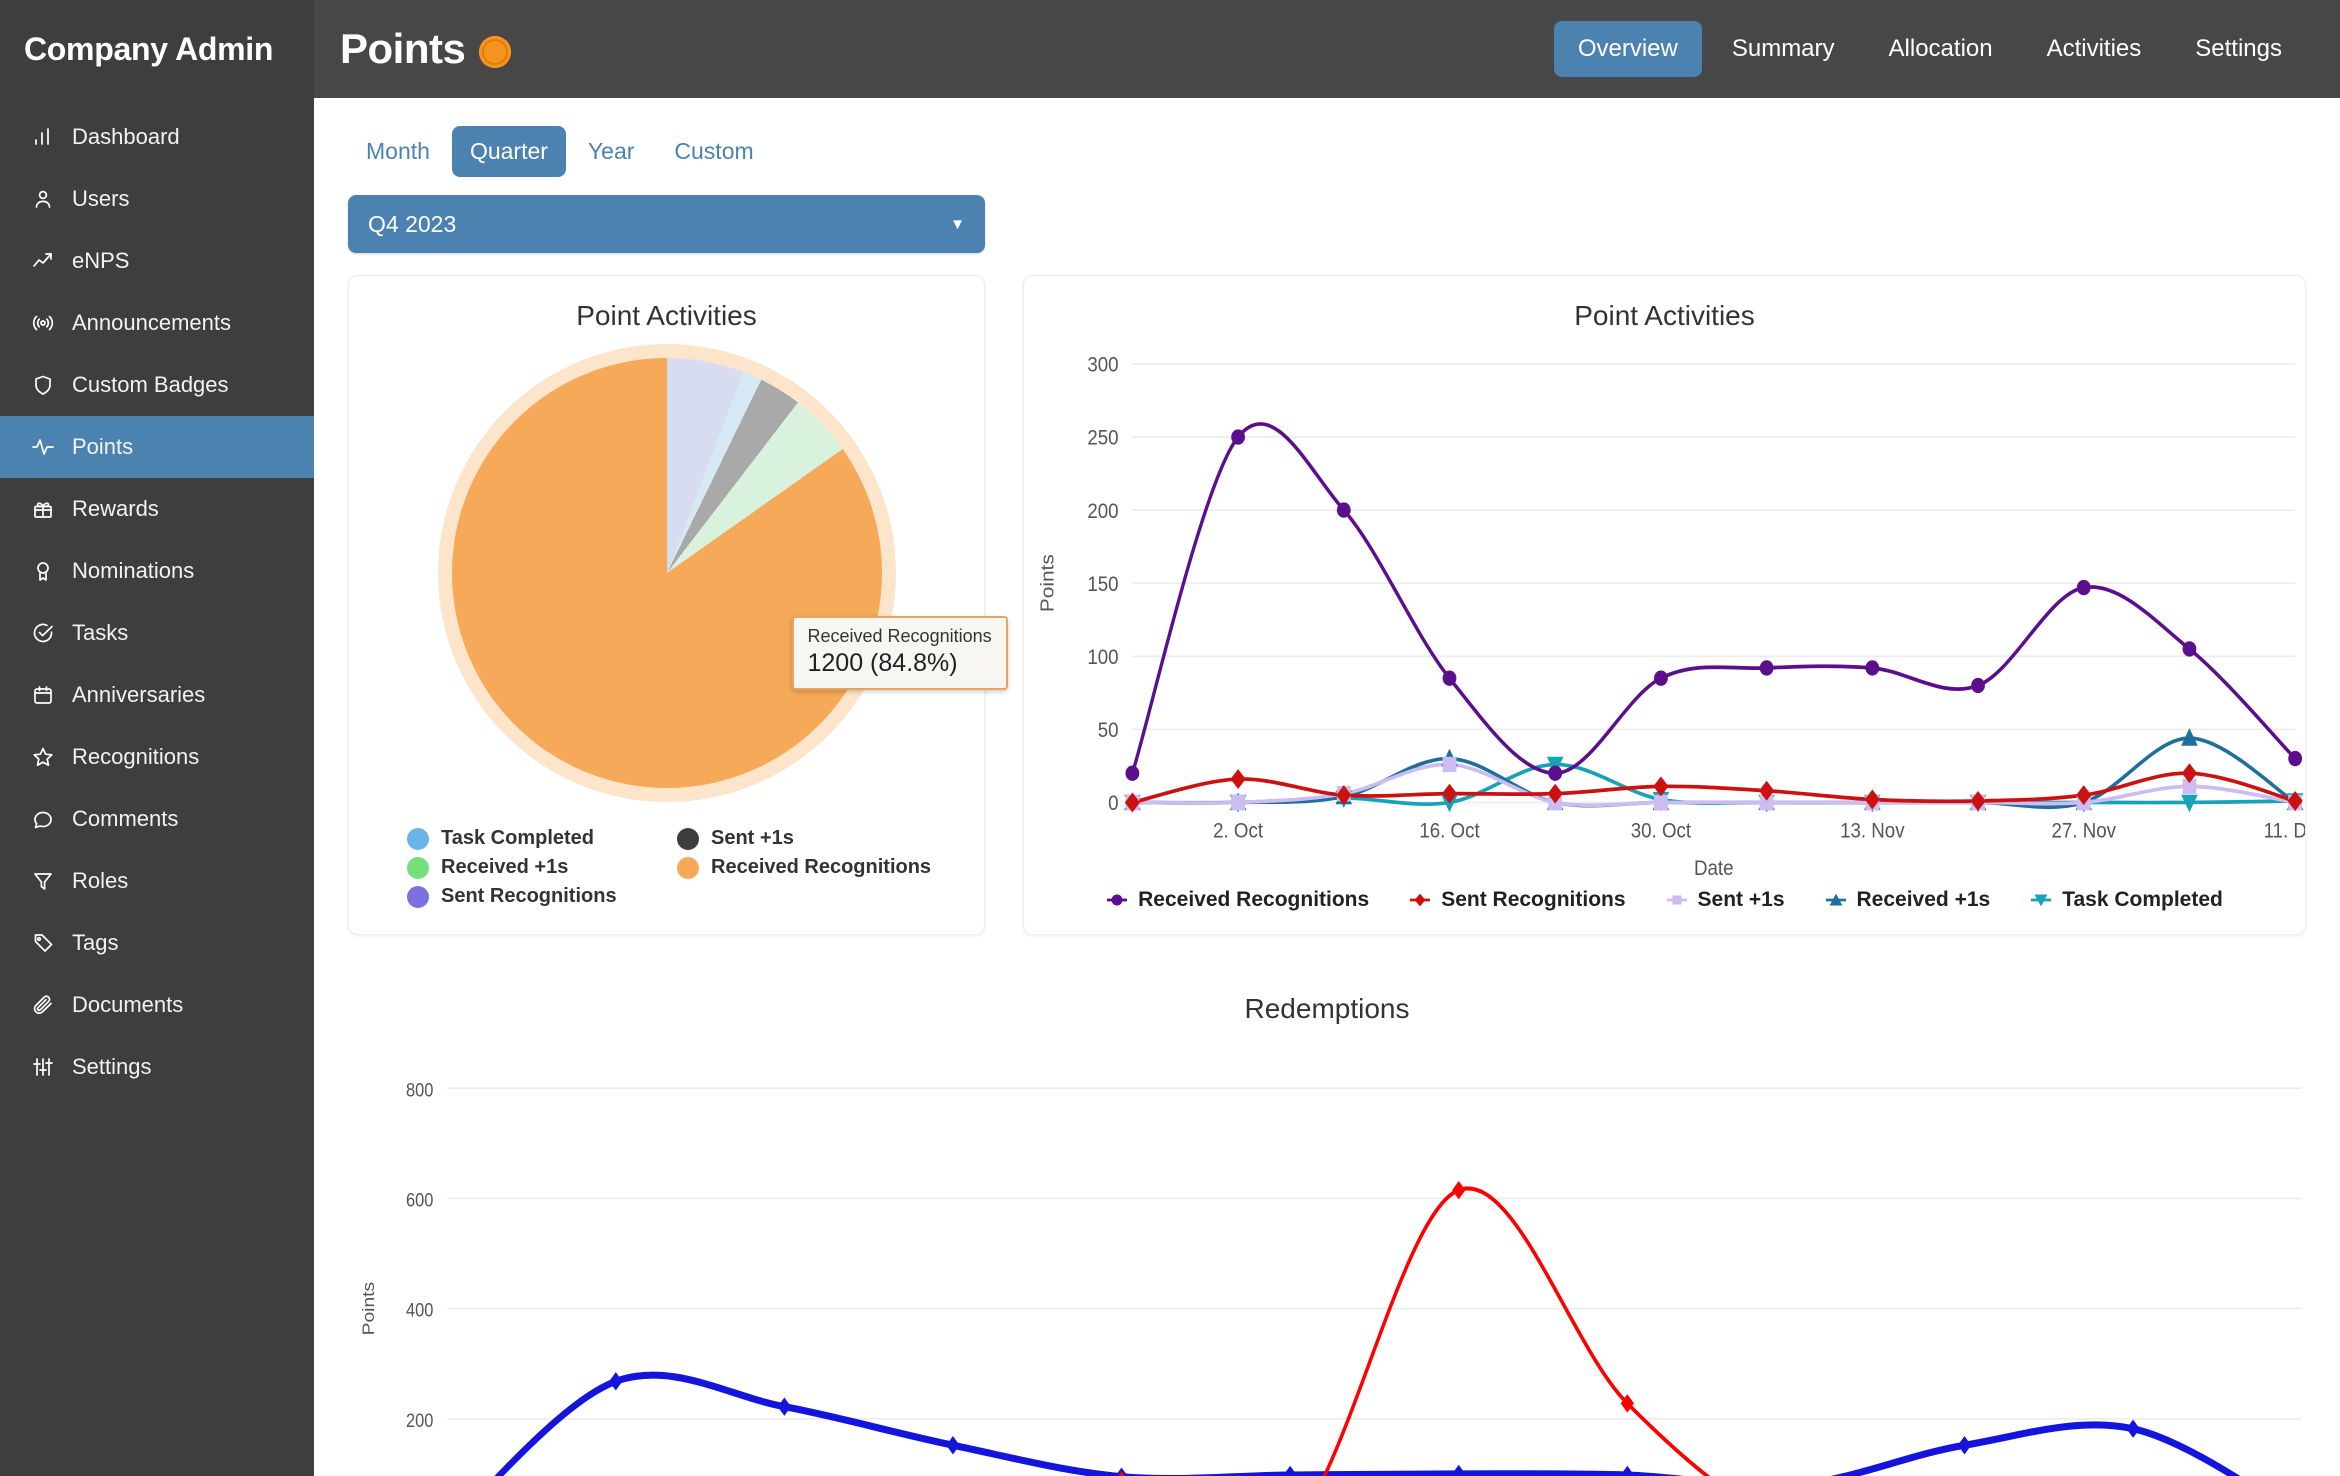 This screenshot has height=1476, width=2340. Describe the element at coordinates (157, 447) in the screenshot. I see `sidebar-item-points: Points` at that location.